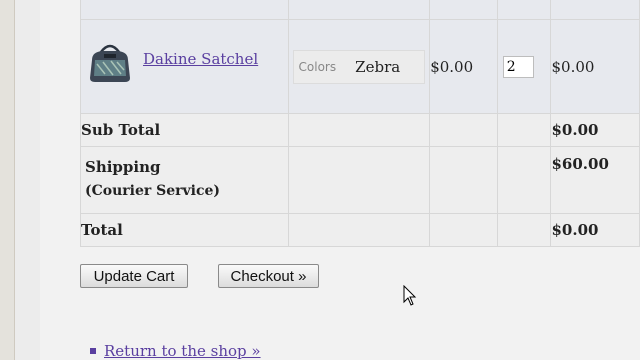 The height and width of the screenshot is (360, 640). I want to click on table-row, so click(360, 10).